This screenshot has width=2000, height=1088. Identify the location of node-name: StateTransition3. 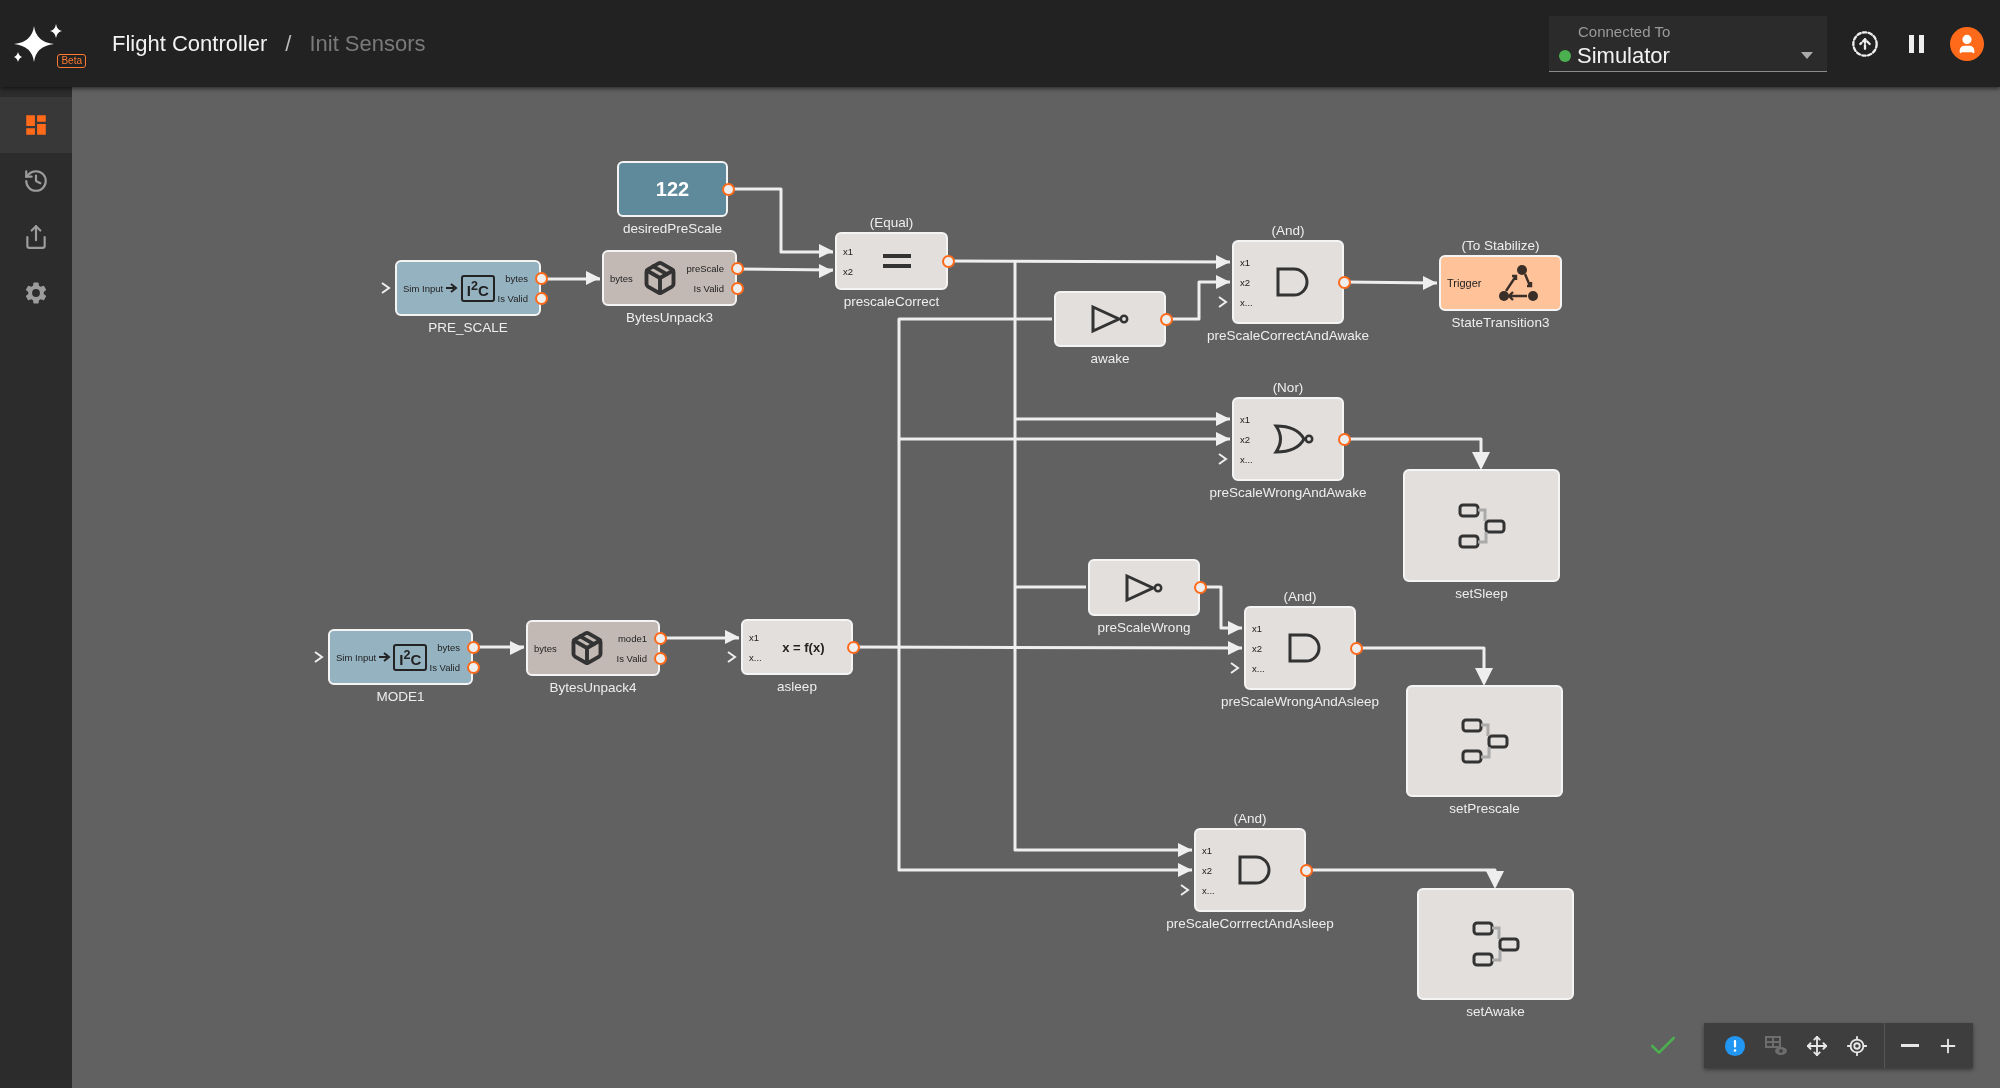
(1500, 322).